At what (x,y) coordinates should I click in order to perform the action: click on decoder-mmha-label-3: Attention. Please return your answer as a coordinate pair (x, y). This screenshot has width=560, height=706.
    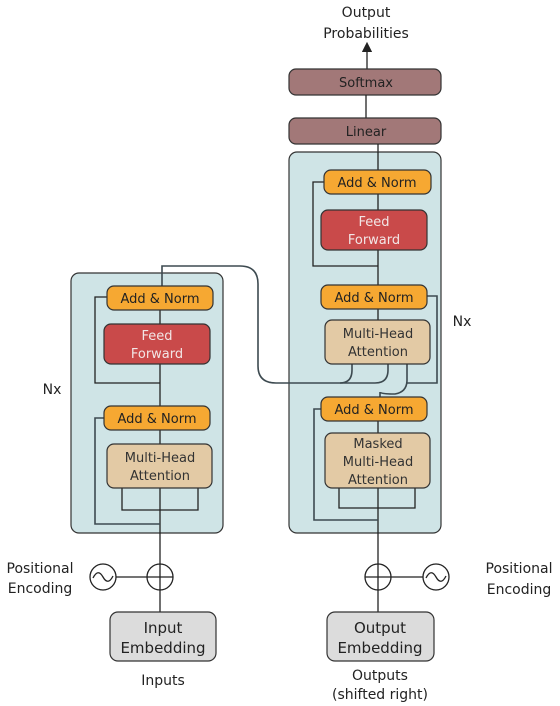
    Looking at the image, I should click on (378, 480).